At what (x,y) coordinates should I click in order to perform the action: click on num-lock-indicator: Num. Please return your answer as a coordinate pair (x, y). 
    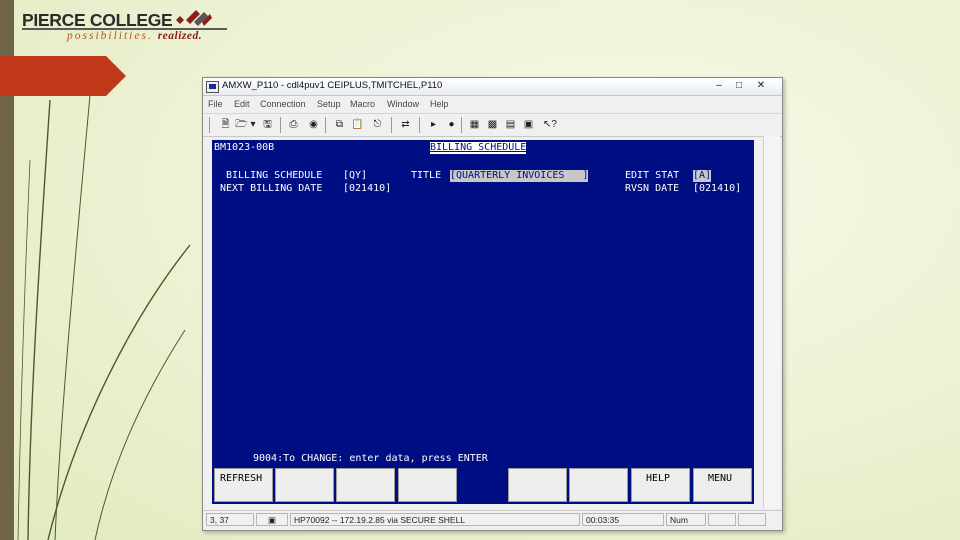
    Looking at the image, I should click on (686, 519).